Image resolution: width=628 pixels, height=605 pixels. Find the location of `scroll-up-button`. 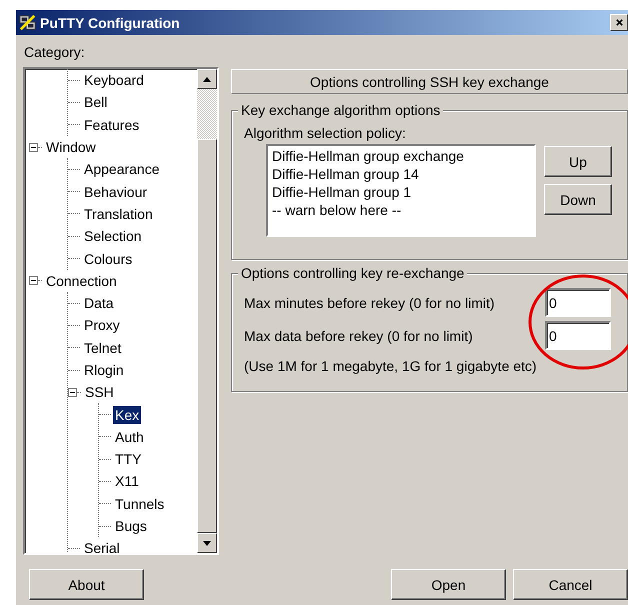

scroll-up-button is located at coordinates (207, 79).